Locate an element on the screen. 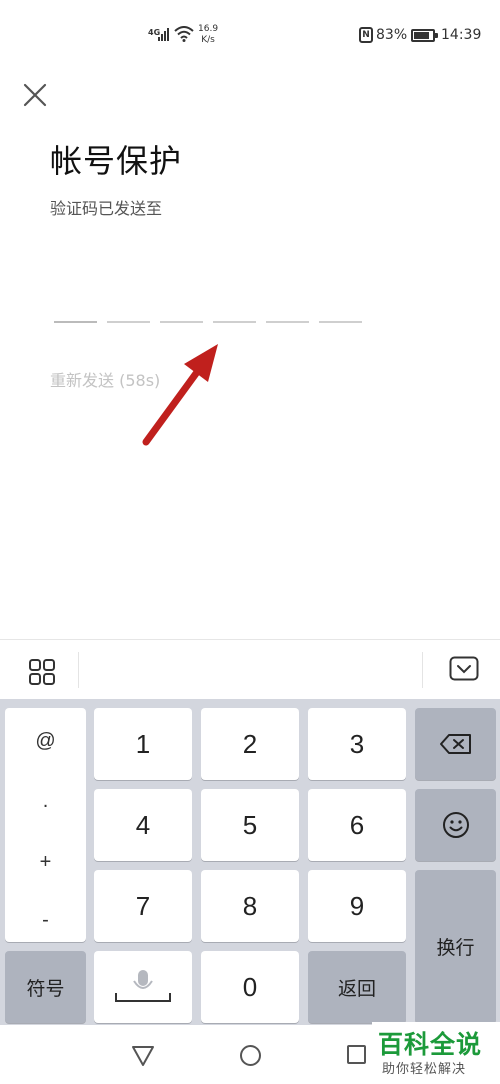 The image size is (500, 1084). voice-input-key is located at coordinates (143, 987).